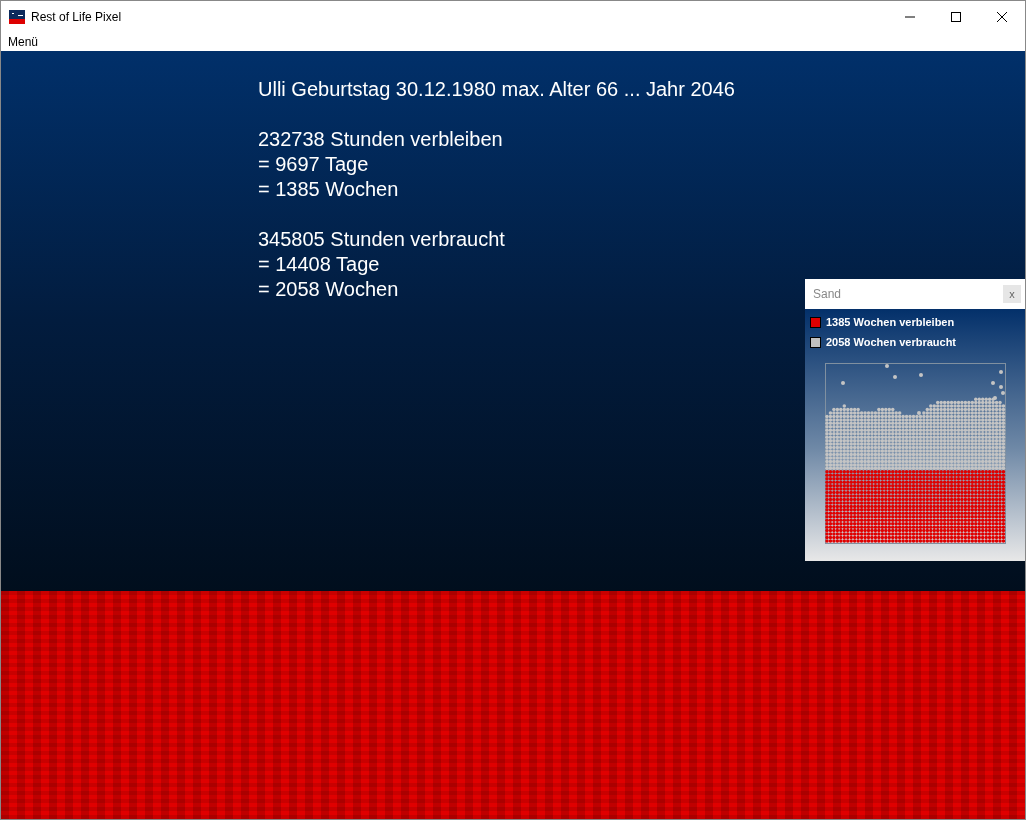 Image resolution: width=1026 pixels, height=820 pixels. What do you see at coordinates (381, 239) in the screenshot?
I see `stat-line: 345805 Stunden verbraucht` at bounding box center [381, 239].